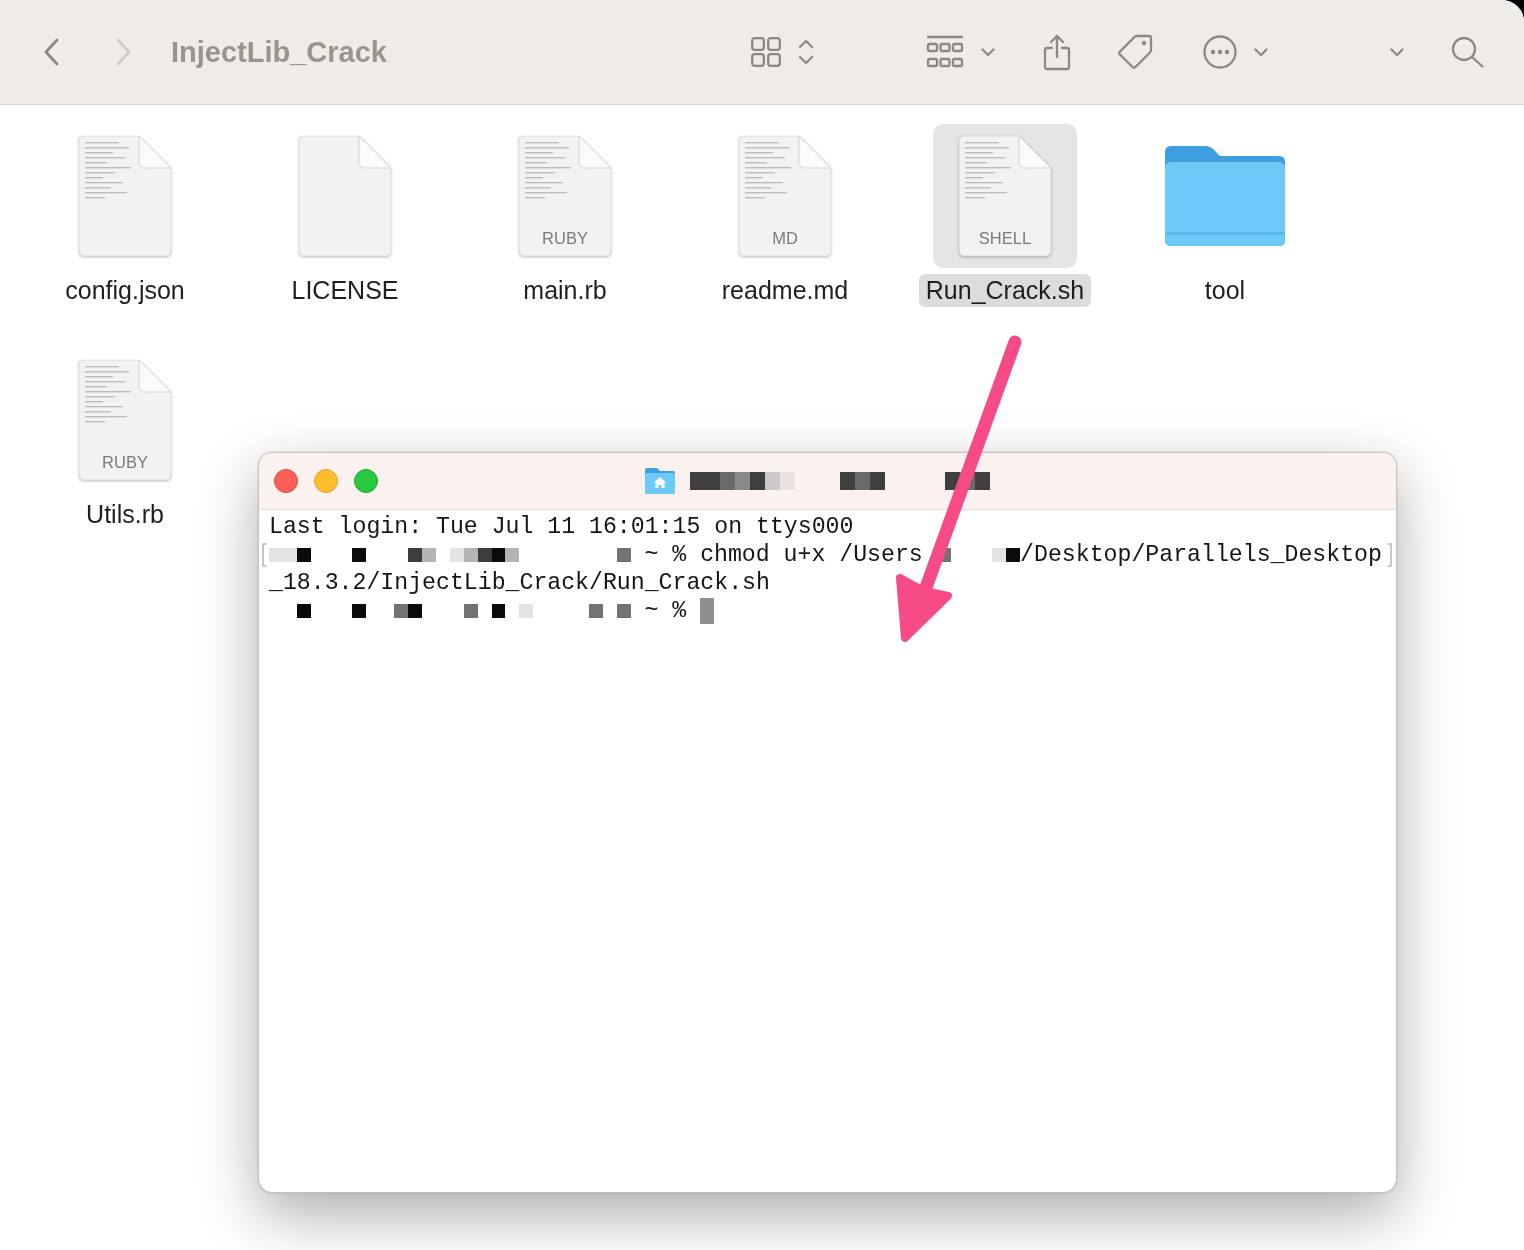 The height and width of the screenshot is (1250, 1524). What do you see at coordinates (326, 481) in the screenshot?
I see `minimize-button` at bounding box center [326, 481].